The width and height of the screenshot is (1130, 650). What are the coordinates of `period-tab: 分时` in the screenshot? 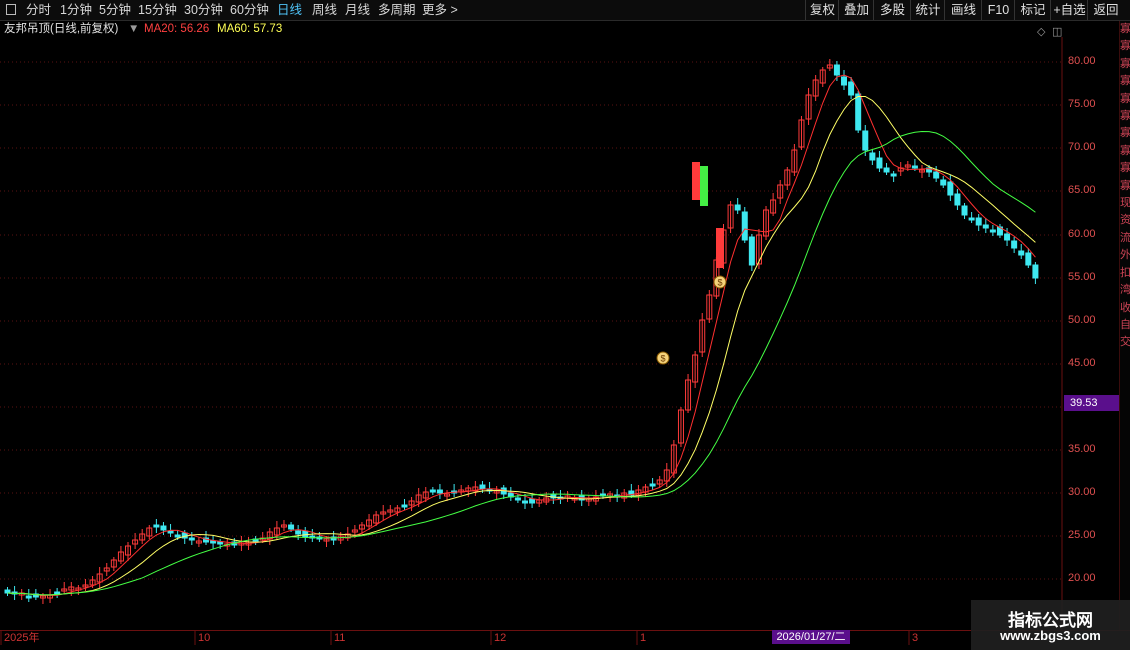 It's located at (38, 10).